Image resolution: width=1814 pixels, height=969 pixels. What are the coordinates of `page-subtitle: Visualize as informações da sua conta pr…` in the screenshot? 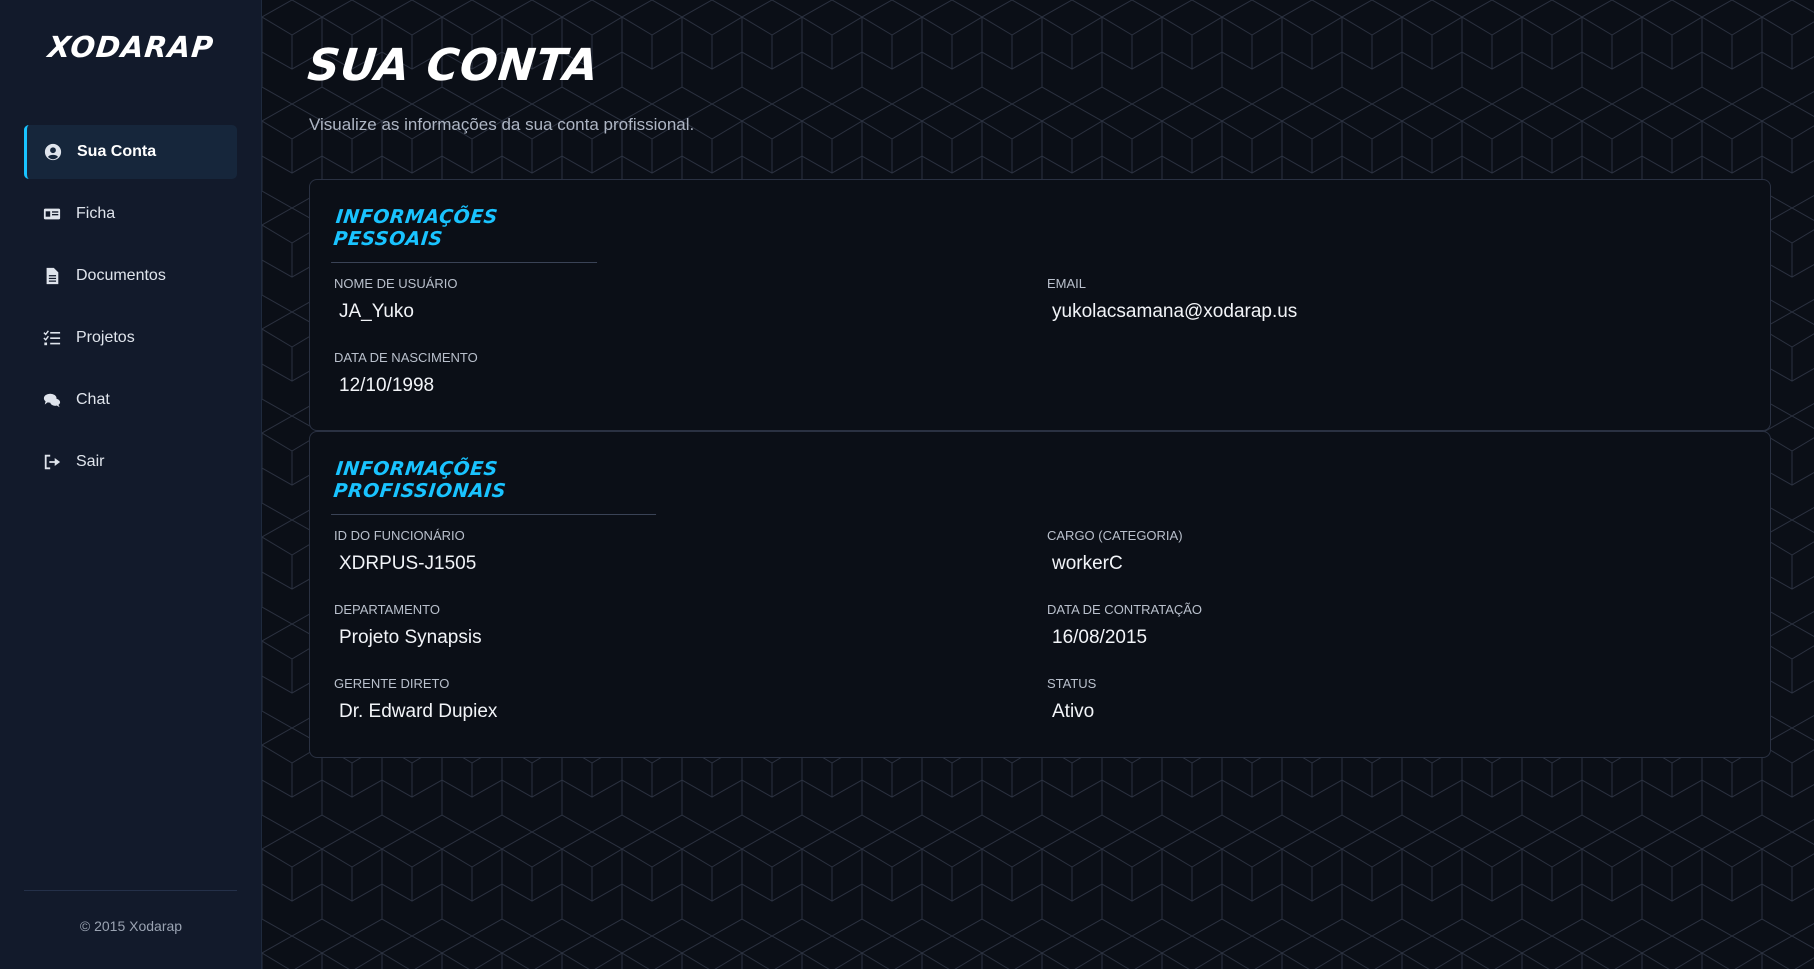 It's located at (502, 124).